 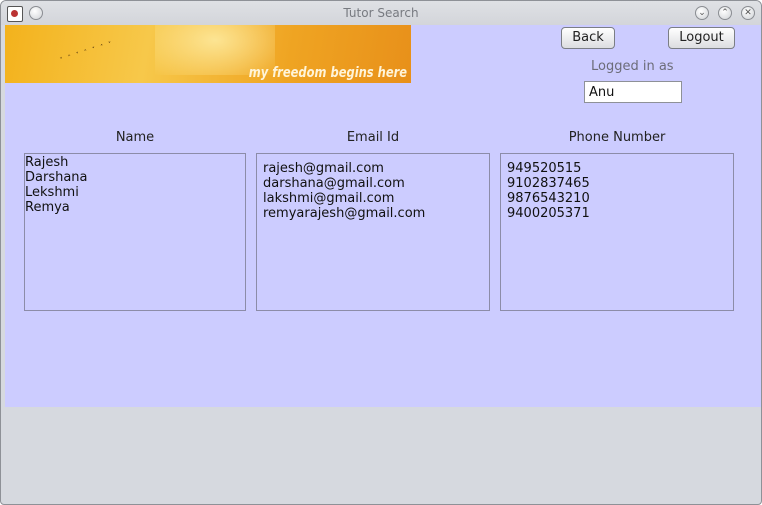 What do you see at coordinates (135, 137) in the screenshot?
I see `name-column-header: Name` at bounding box center [135, 137].